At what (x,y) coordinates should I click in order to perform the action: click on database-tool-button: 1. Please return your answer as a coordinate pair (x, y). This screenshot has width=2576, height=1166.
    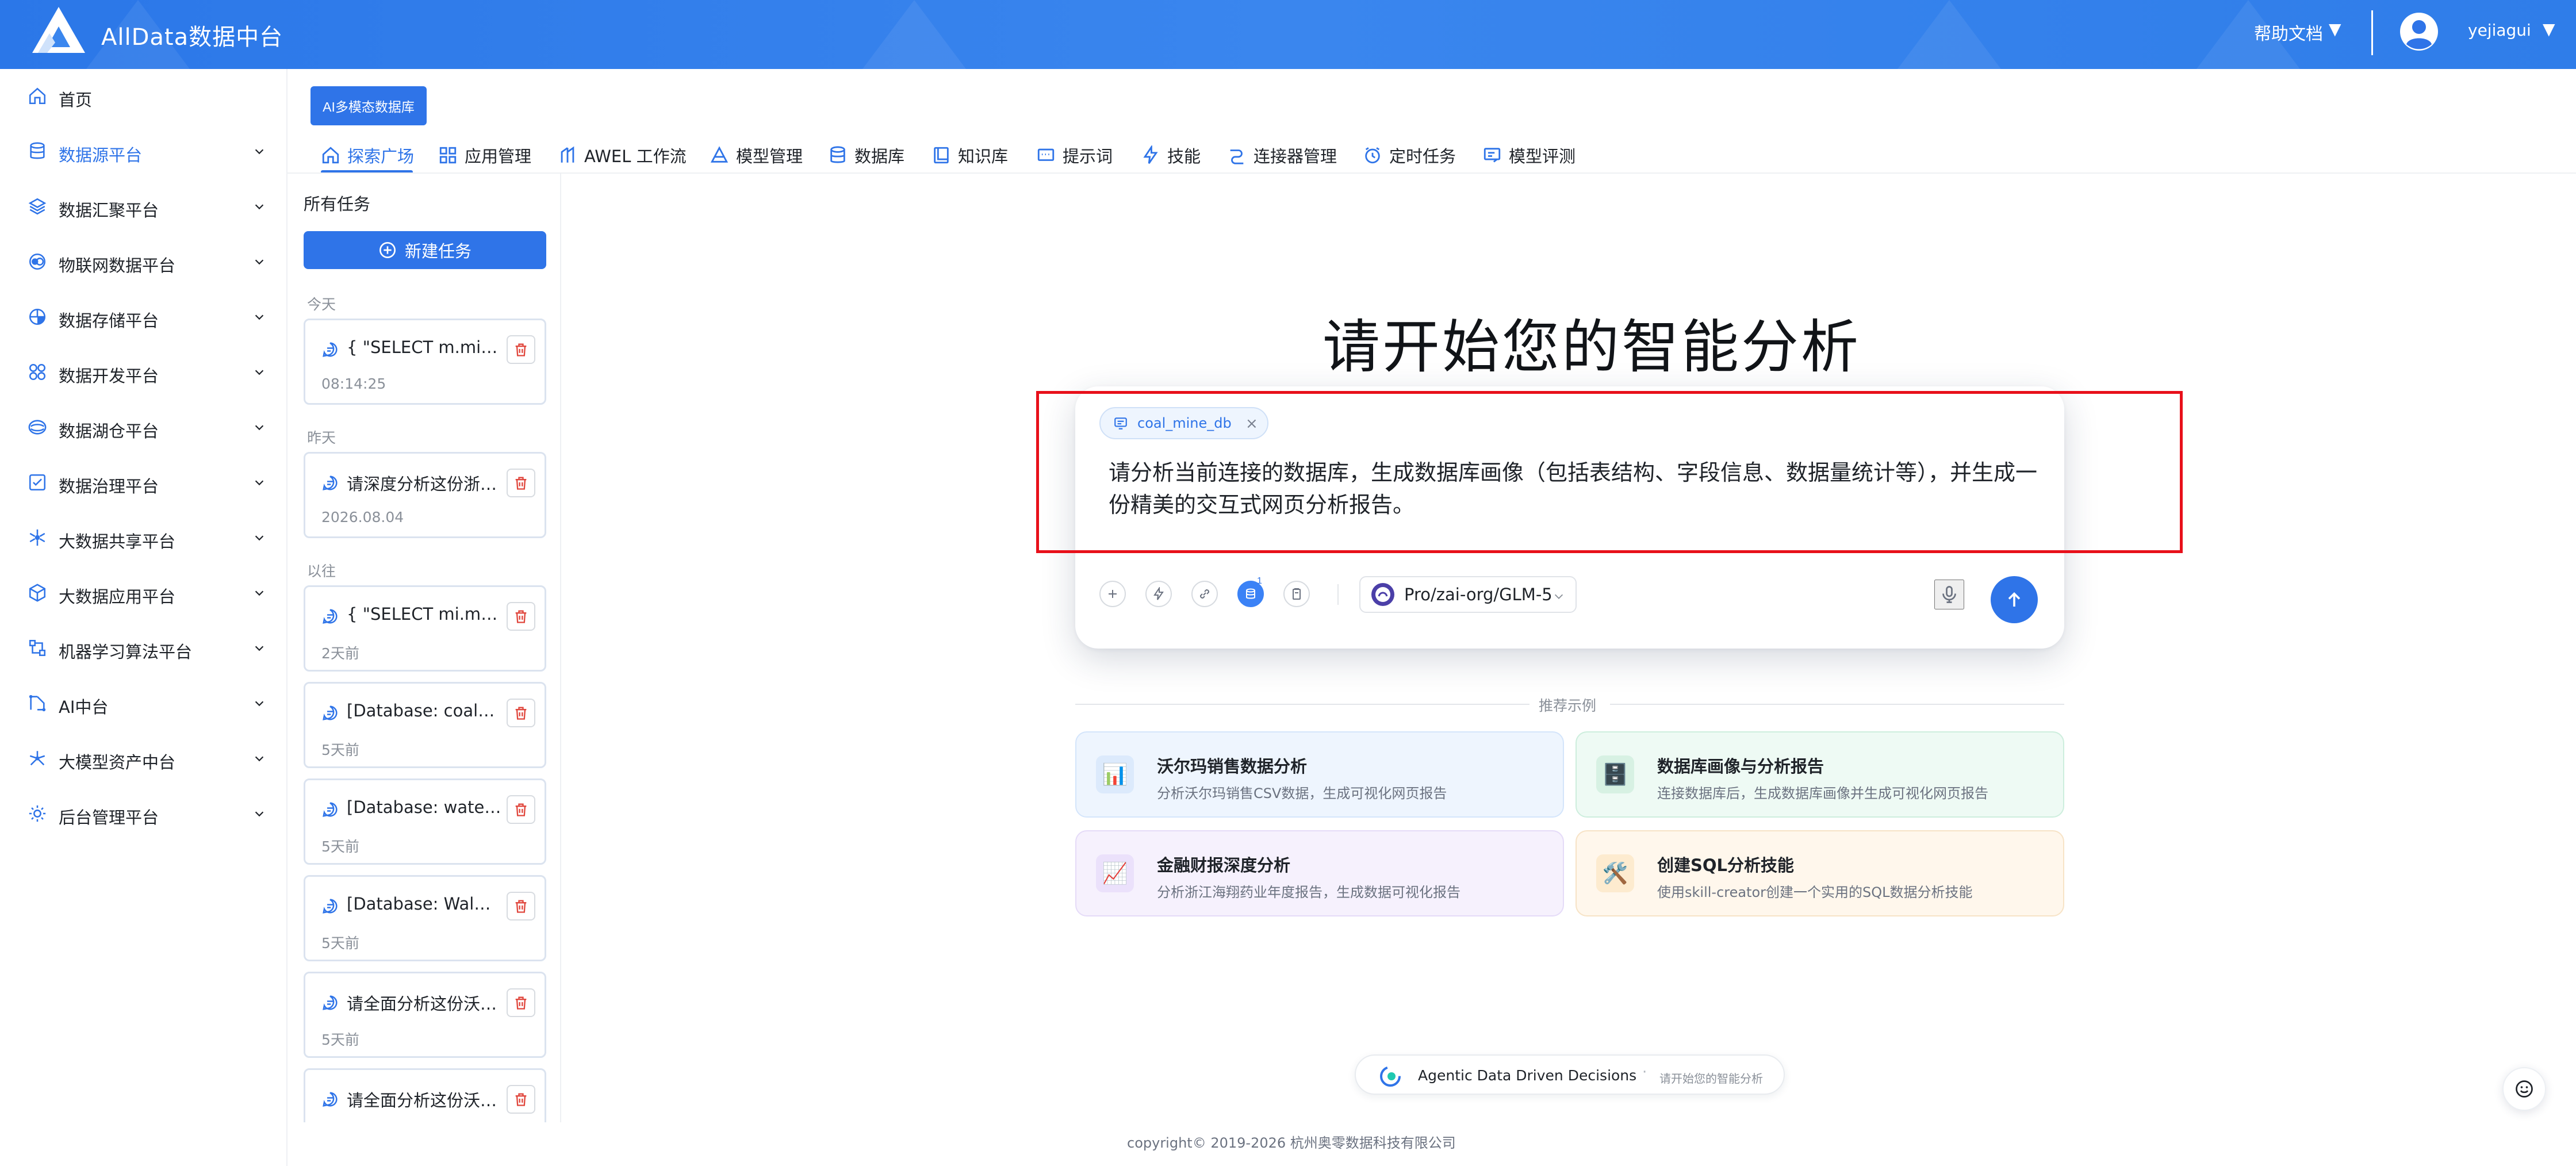
    Looking at the image, I should click on (1250, 591).